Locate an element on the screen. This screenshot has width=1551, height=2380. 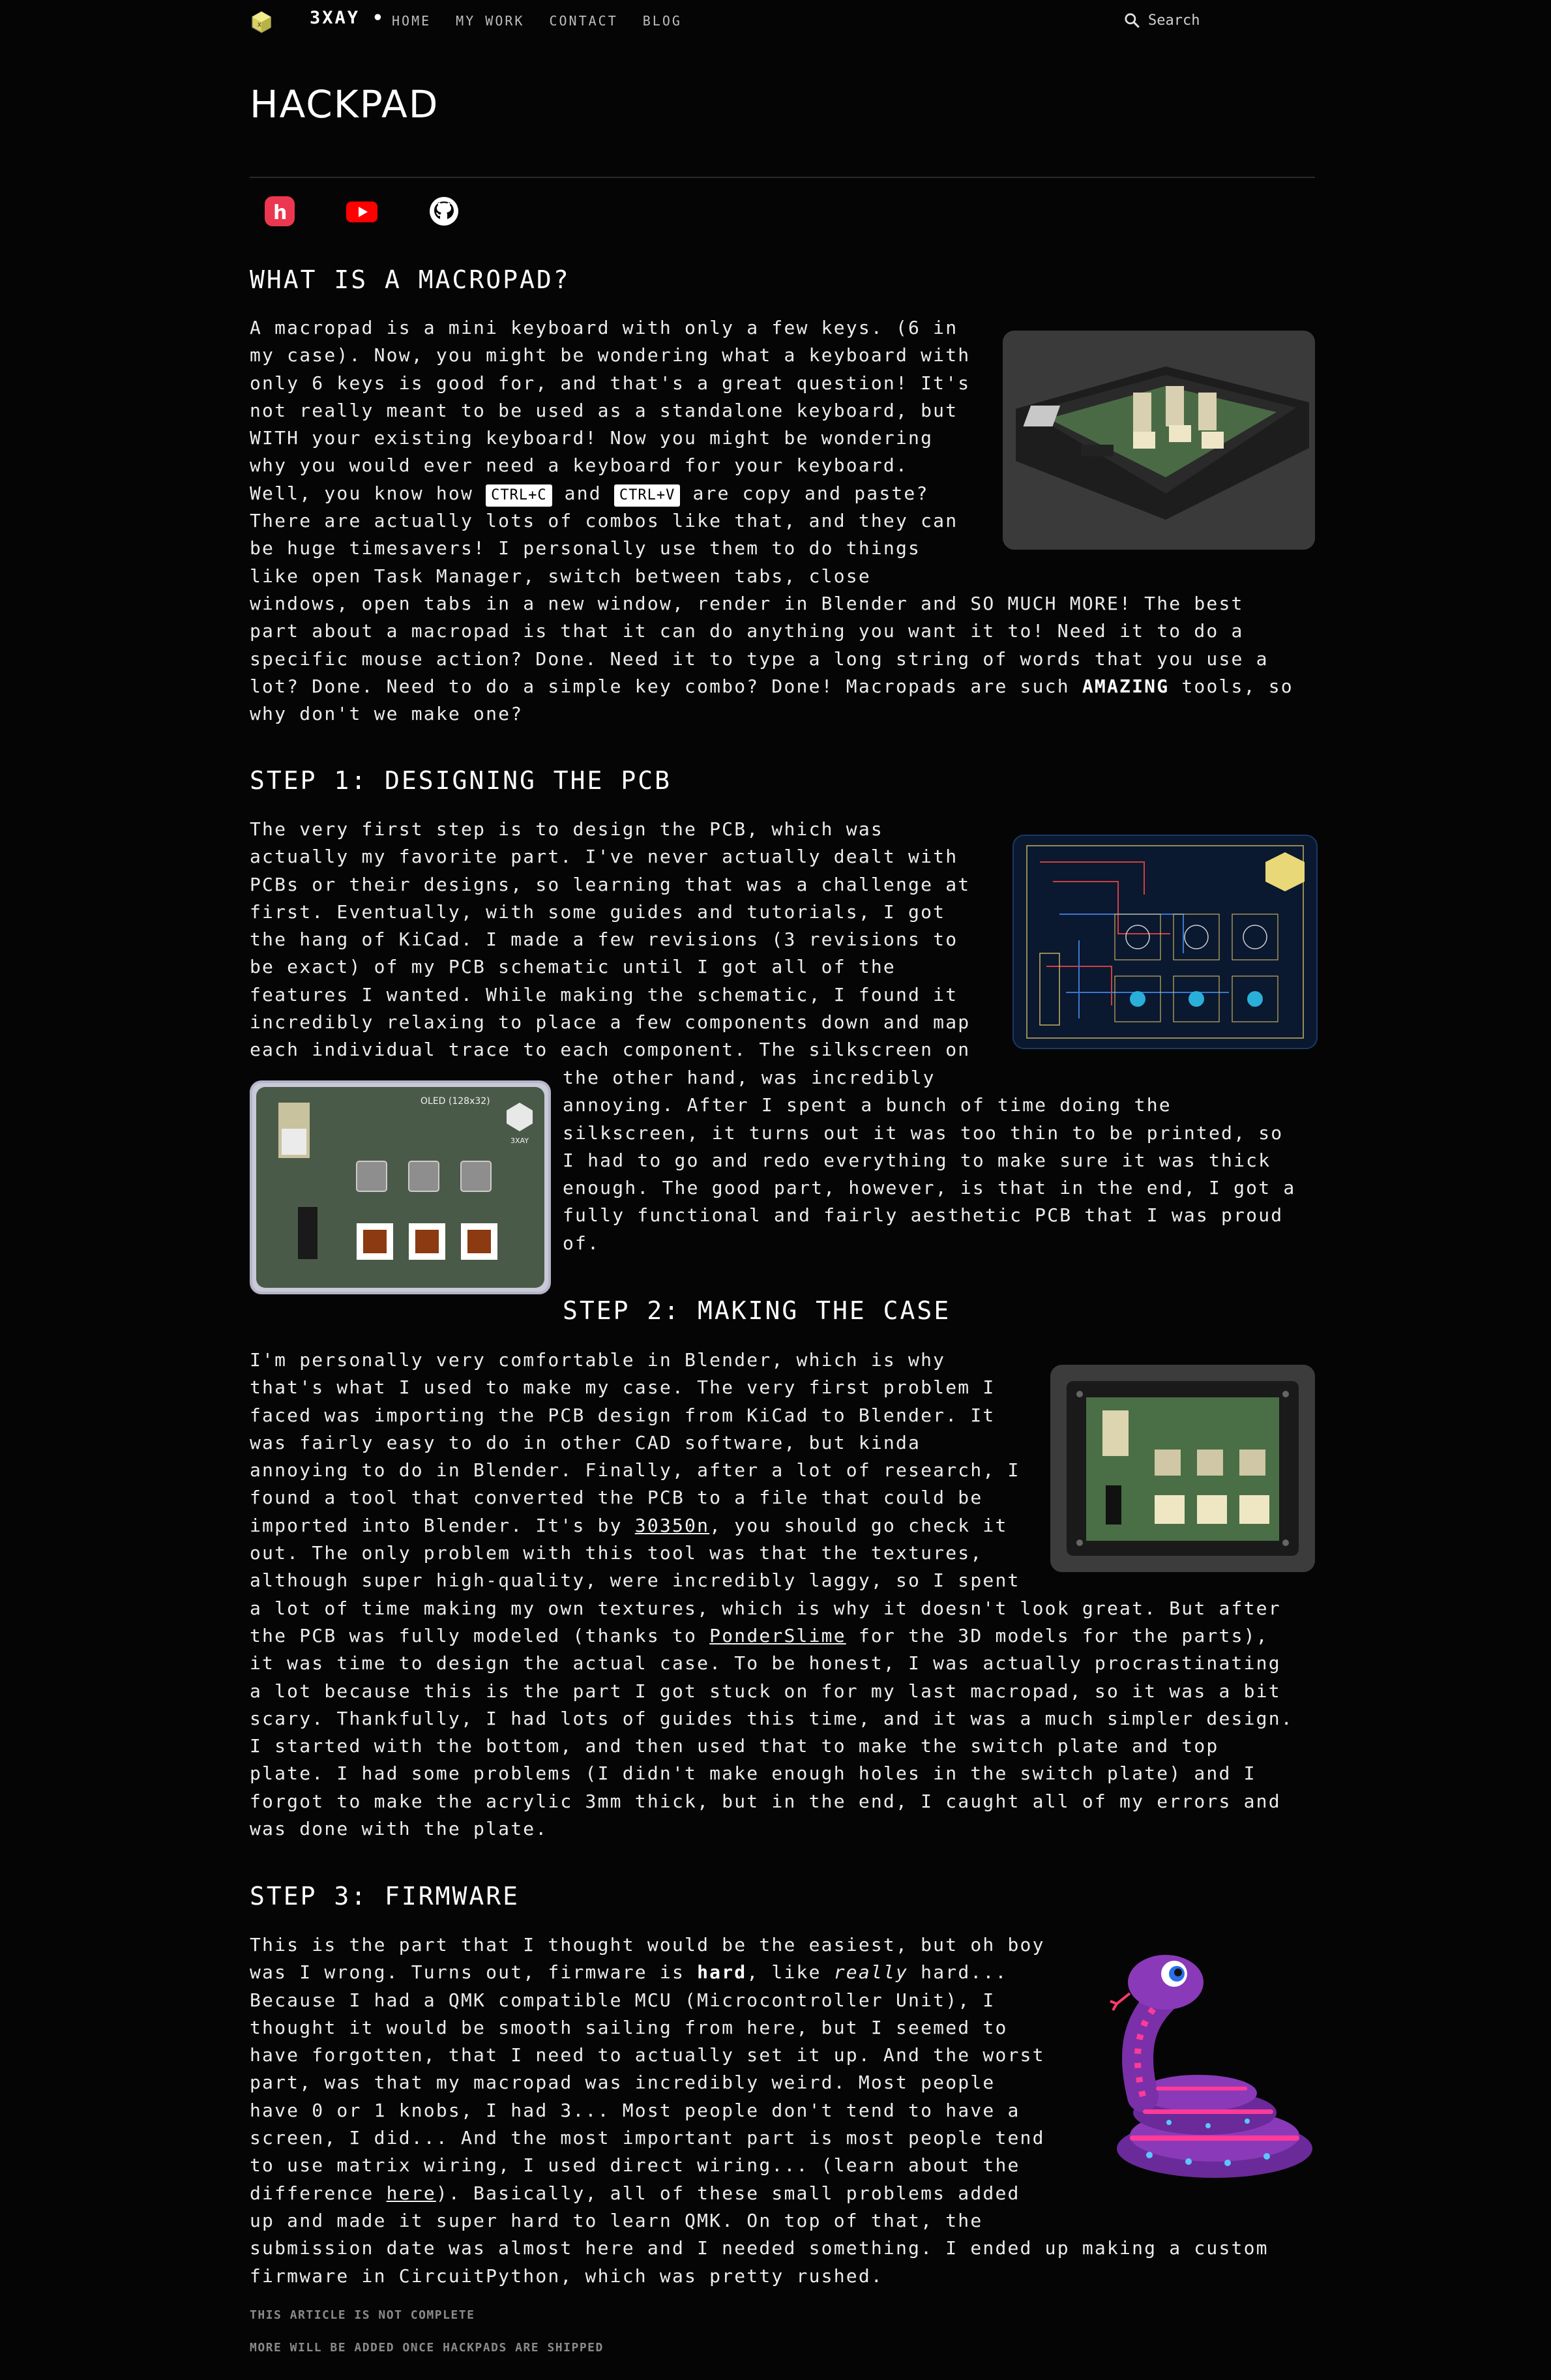
github-icon is located at coordinates (444, 212).